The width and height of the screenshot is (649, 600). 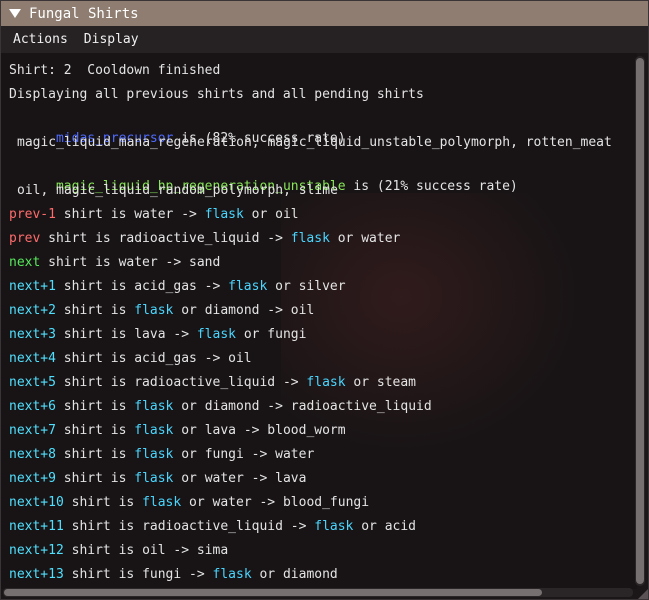 What do you see at coordinates (32, 214) in the screenshot?
I see `shift-label: prev-1` at bounding box center [32, 214].